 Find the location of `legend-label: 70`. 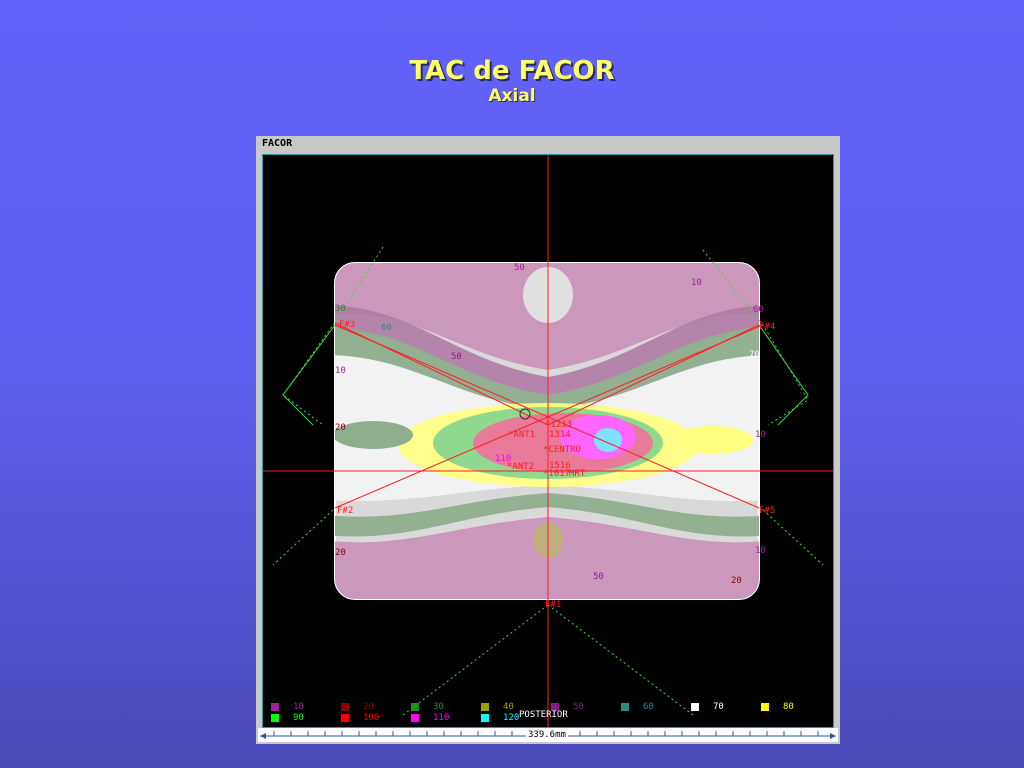

legend-label: 70 is located at coordinates (718, 707).